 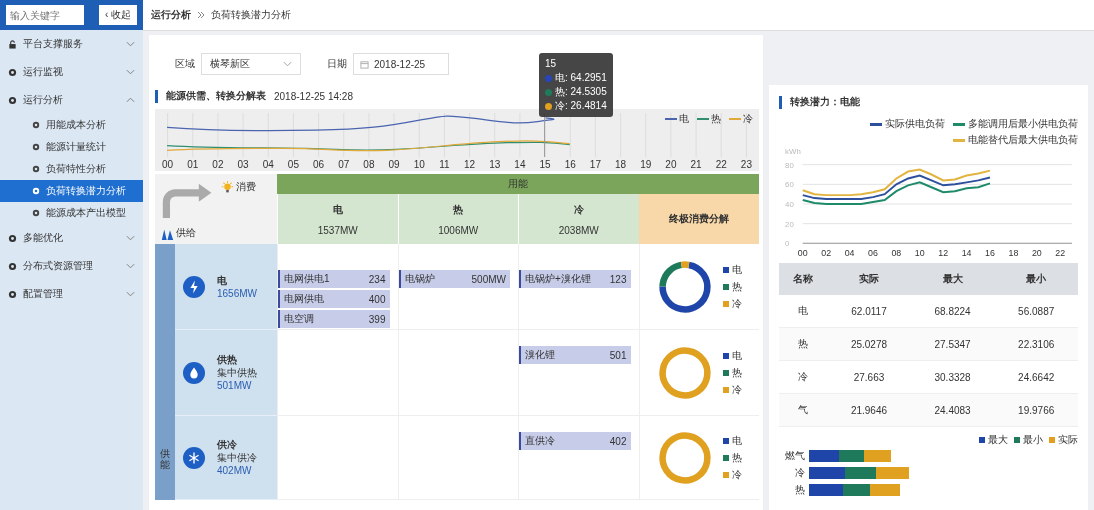 I want to click on row-value: 1656MW, so click(x=237, y=293).